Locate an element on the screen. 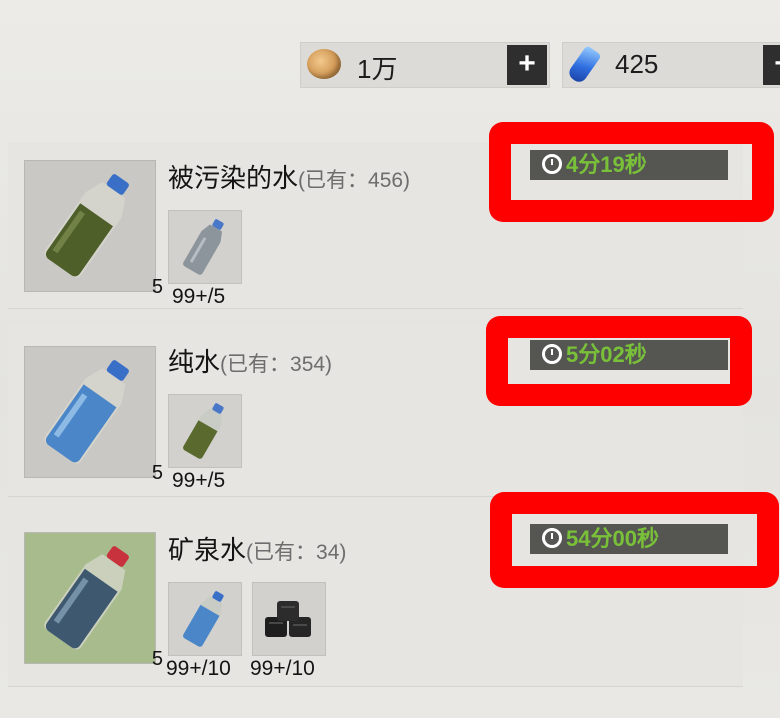 The image size is (780, 718). empty-bottle-icon is located at coordinates (203, 247).